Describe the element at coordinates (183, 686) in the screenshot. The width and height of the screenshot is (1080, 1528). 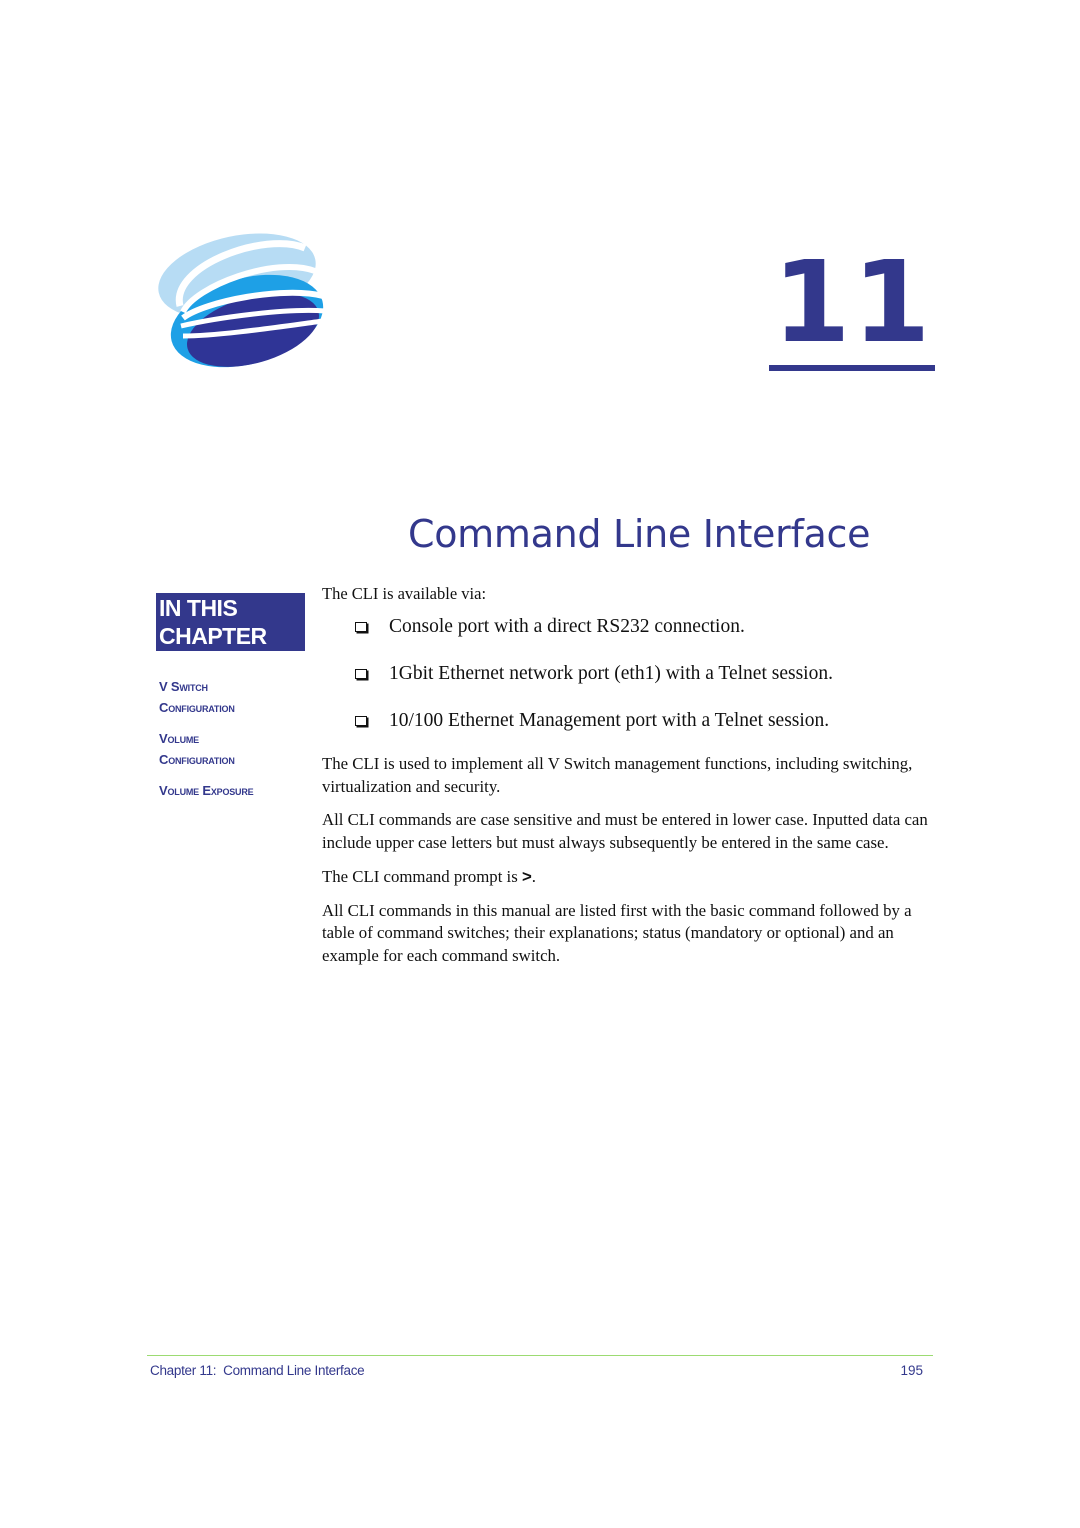
I see `toc-link-line1: V Switch` at that location.